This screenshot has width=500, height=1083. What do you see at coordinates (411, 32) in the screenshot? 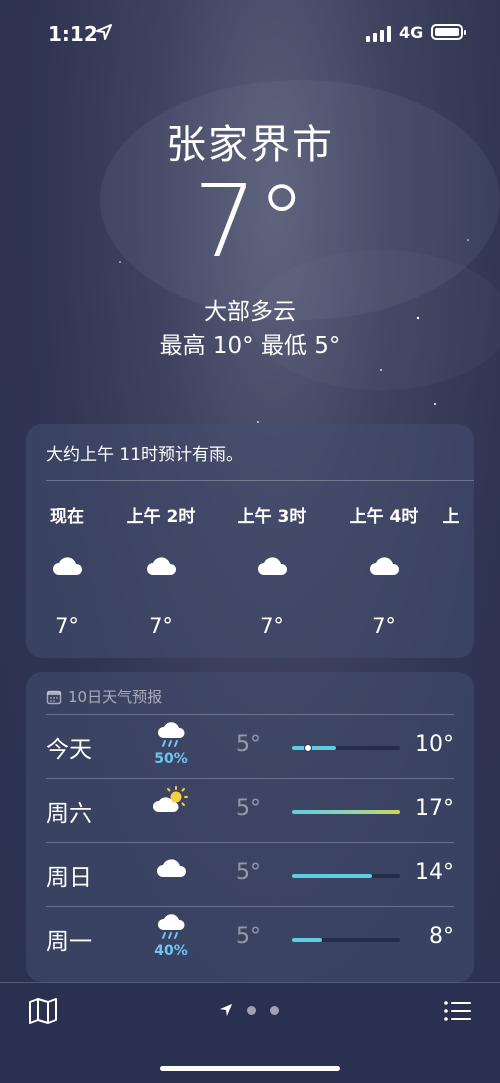
I see `network-type: 4G` at bounding box center [411, 32].